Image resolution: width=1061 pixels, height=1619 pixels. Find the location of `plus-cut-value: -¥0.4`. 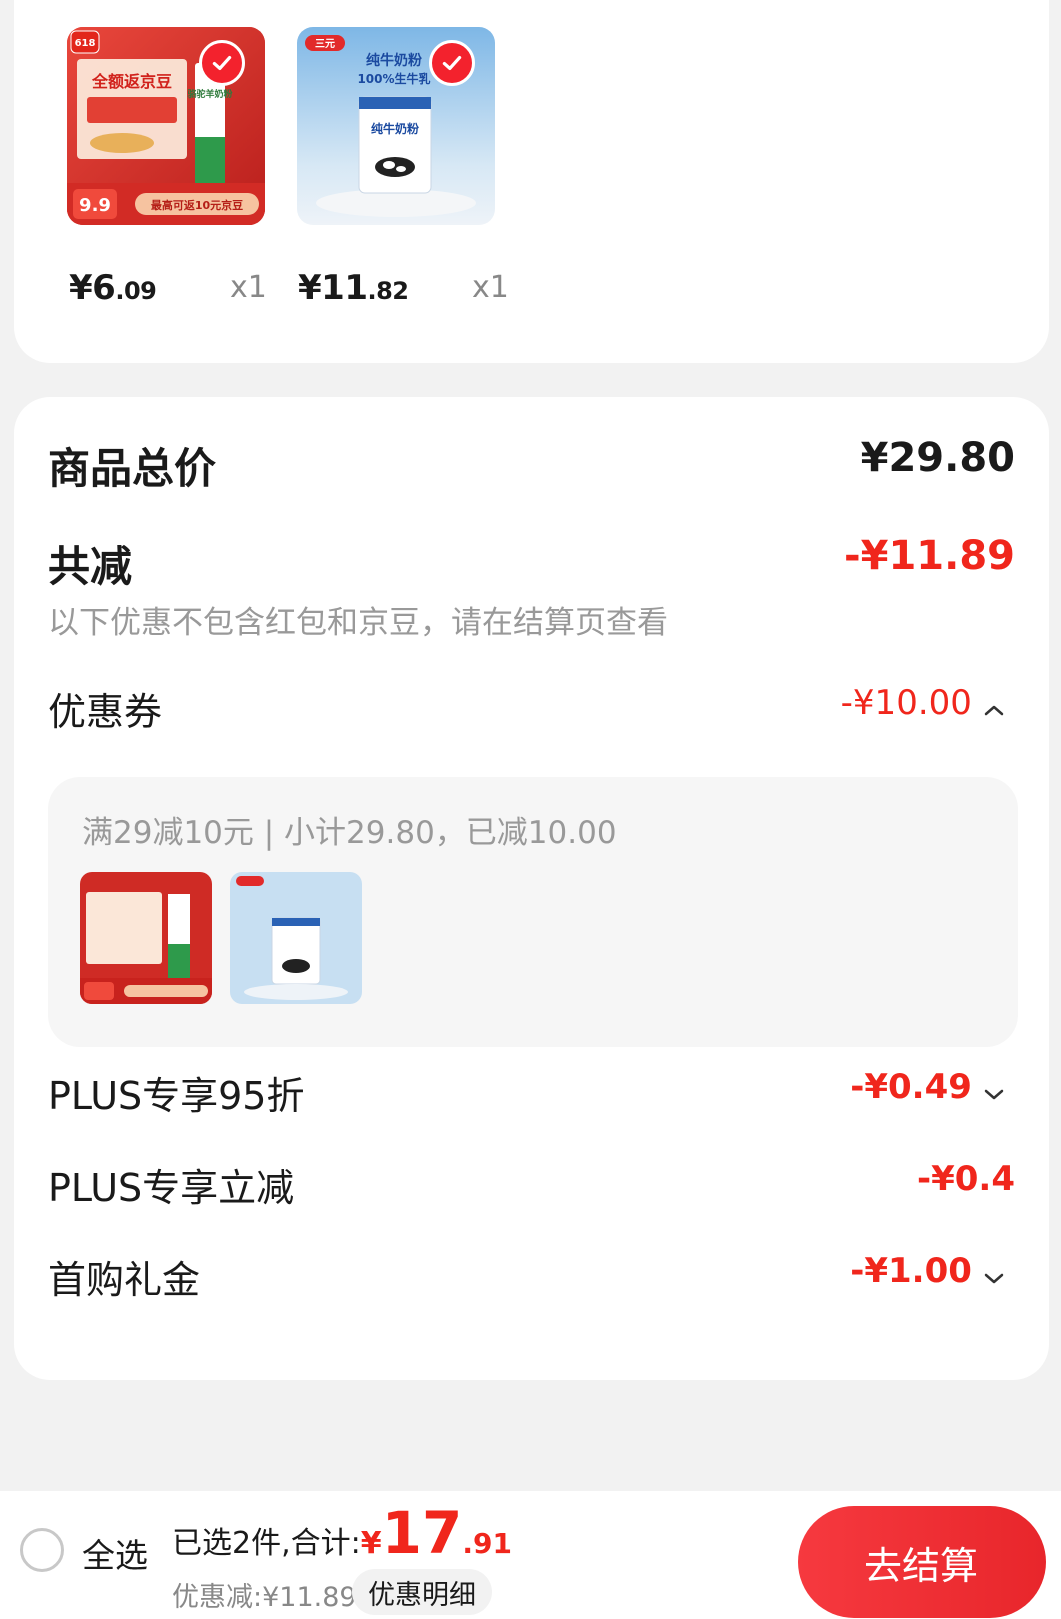

plus-cut-value: -¥0.4 is located at coordinates (966, 1179).